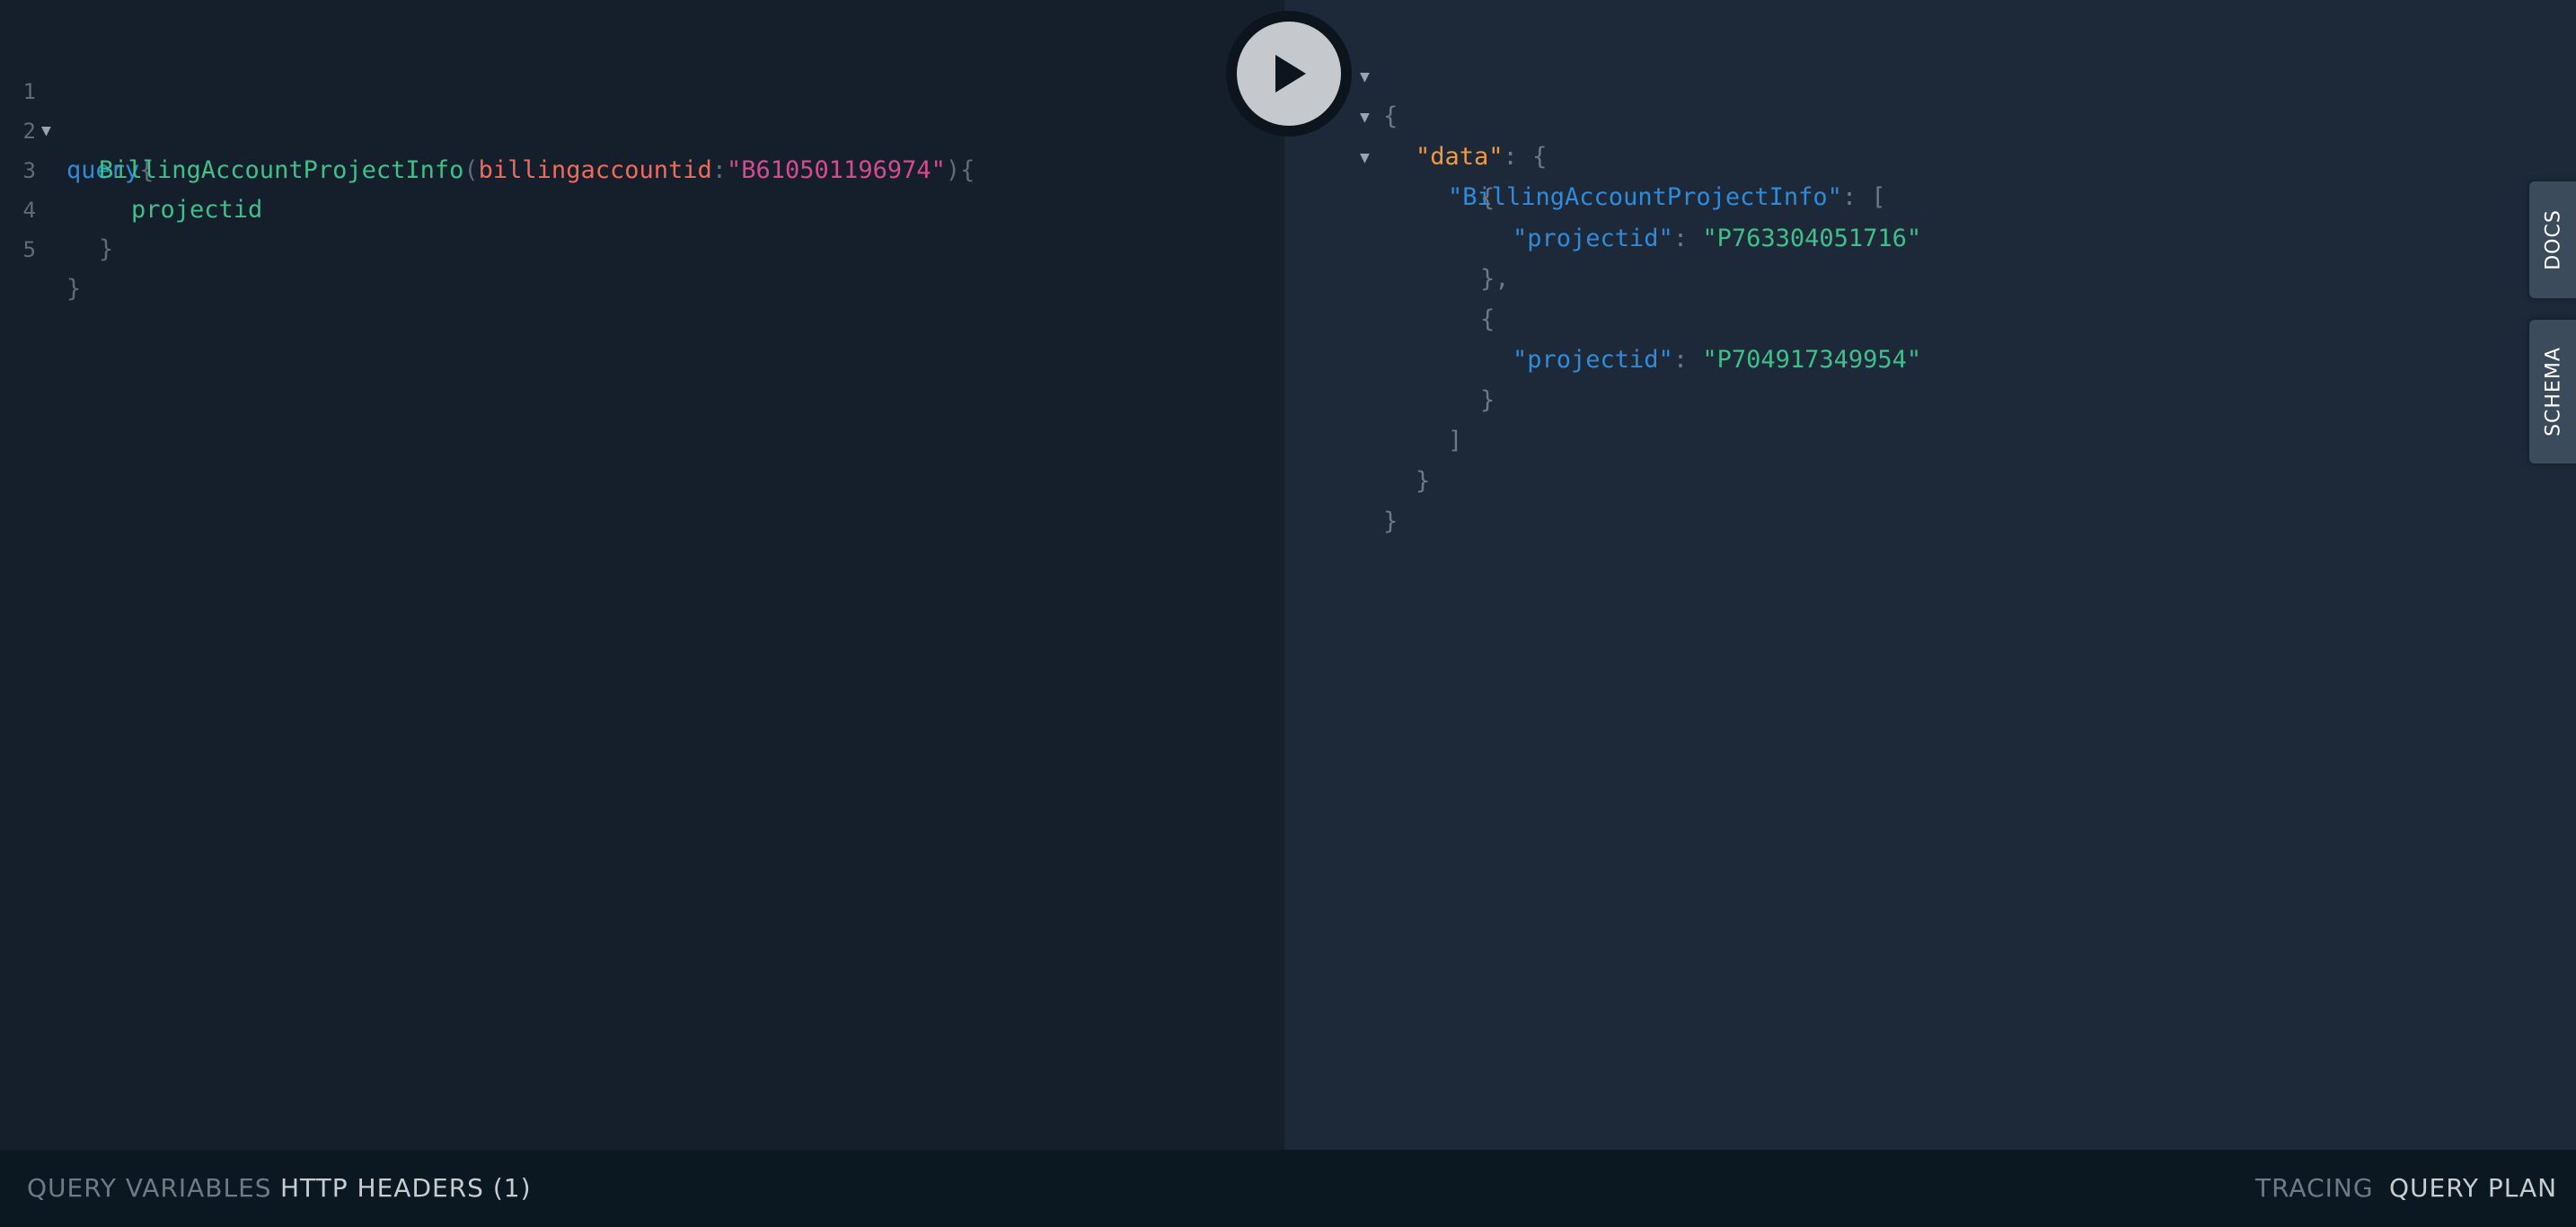 This screenshot has width=2576, height=1227. I want to click on docs-tab: DOCS, so click(2552, 239).